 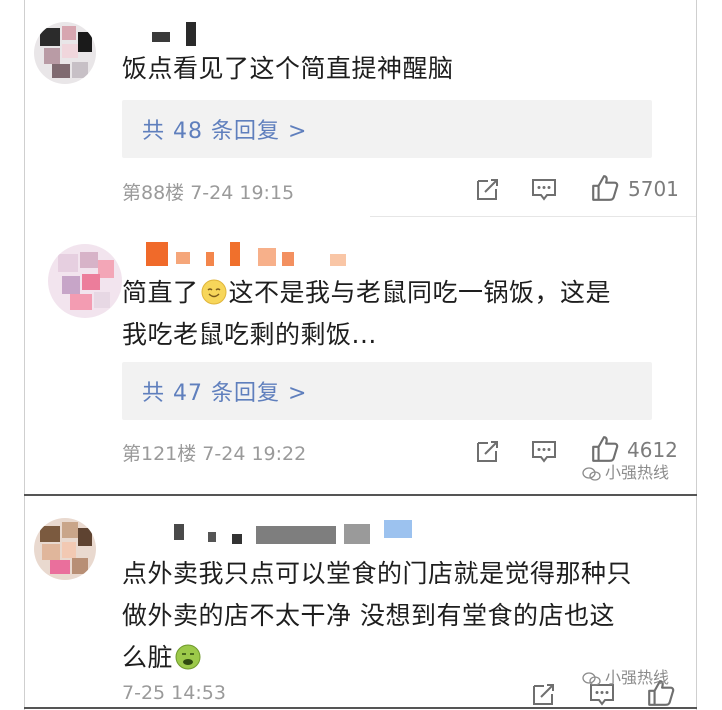 What do you see at coordinates (148, 657) in the screenshot?
I see `text-segment: 么脏` at bounding box center [148, 657].